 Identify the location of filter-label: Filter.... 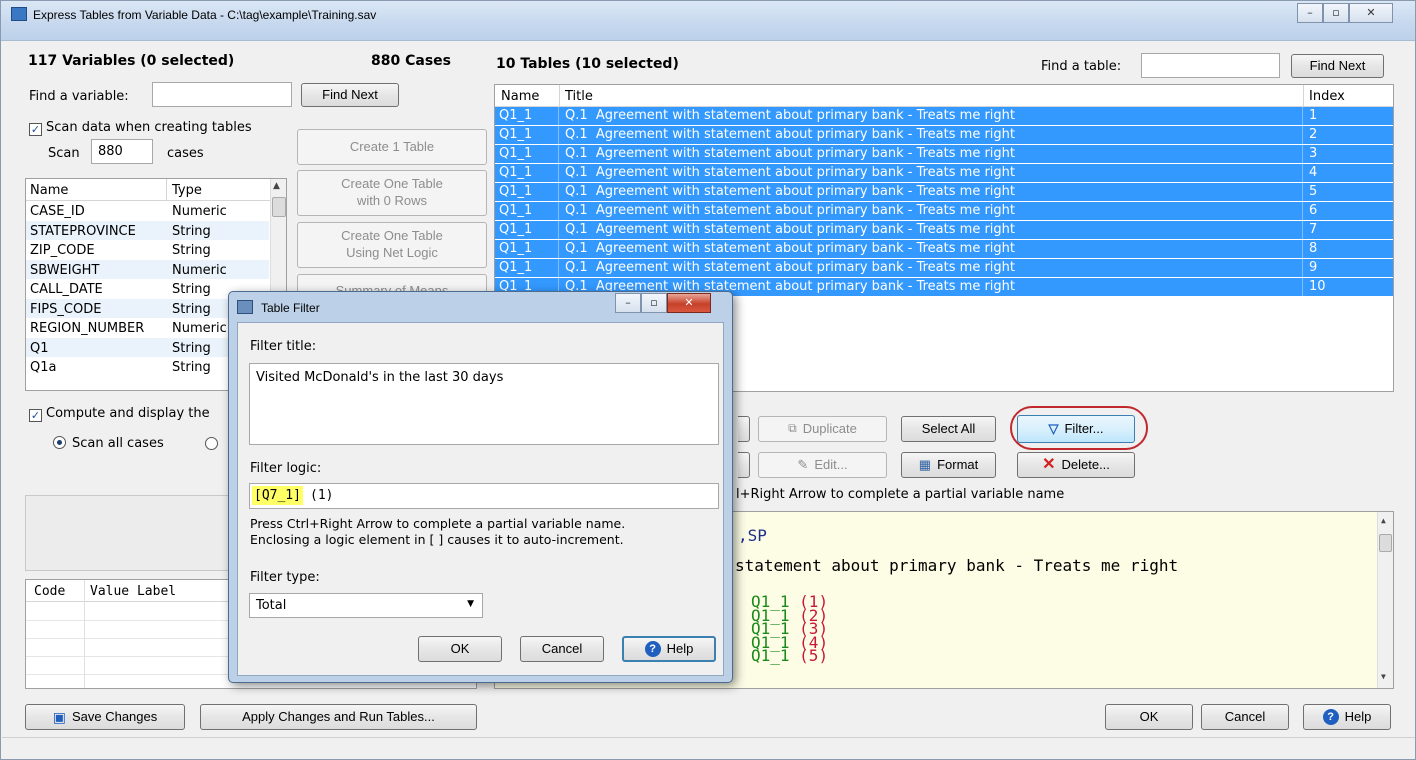
(1084, 428).